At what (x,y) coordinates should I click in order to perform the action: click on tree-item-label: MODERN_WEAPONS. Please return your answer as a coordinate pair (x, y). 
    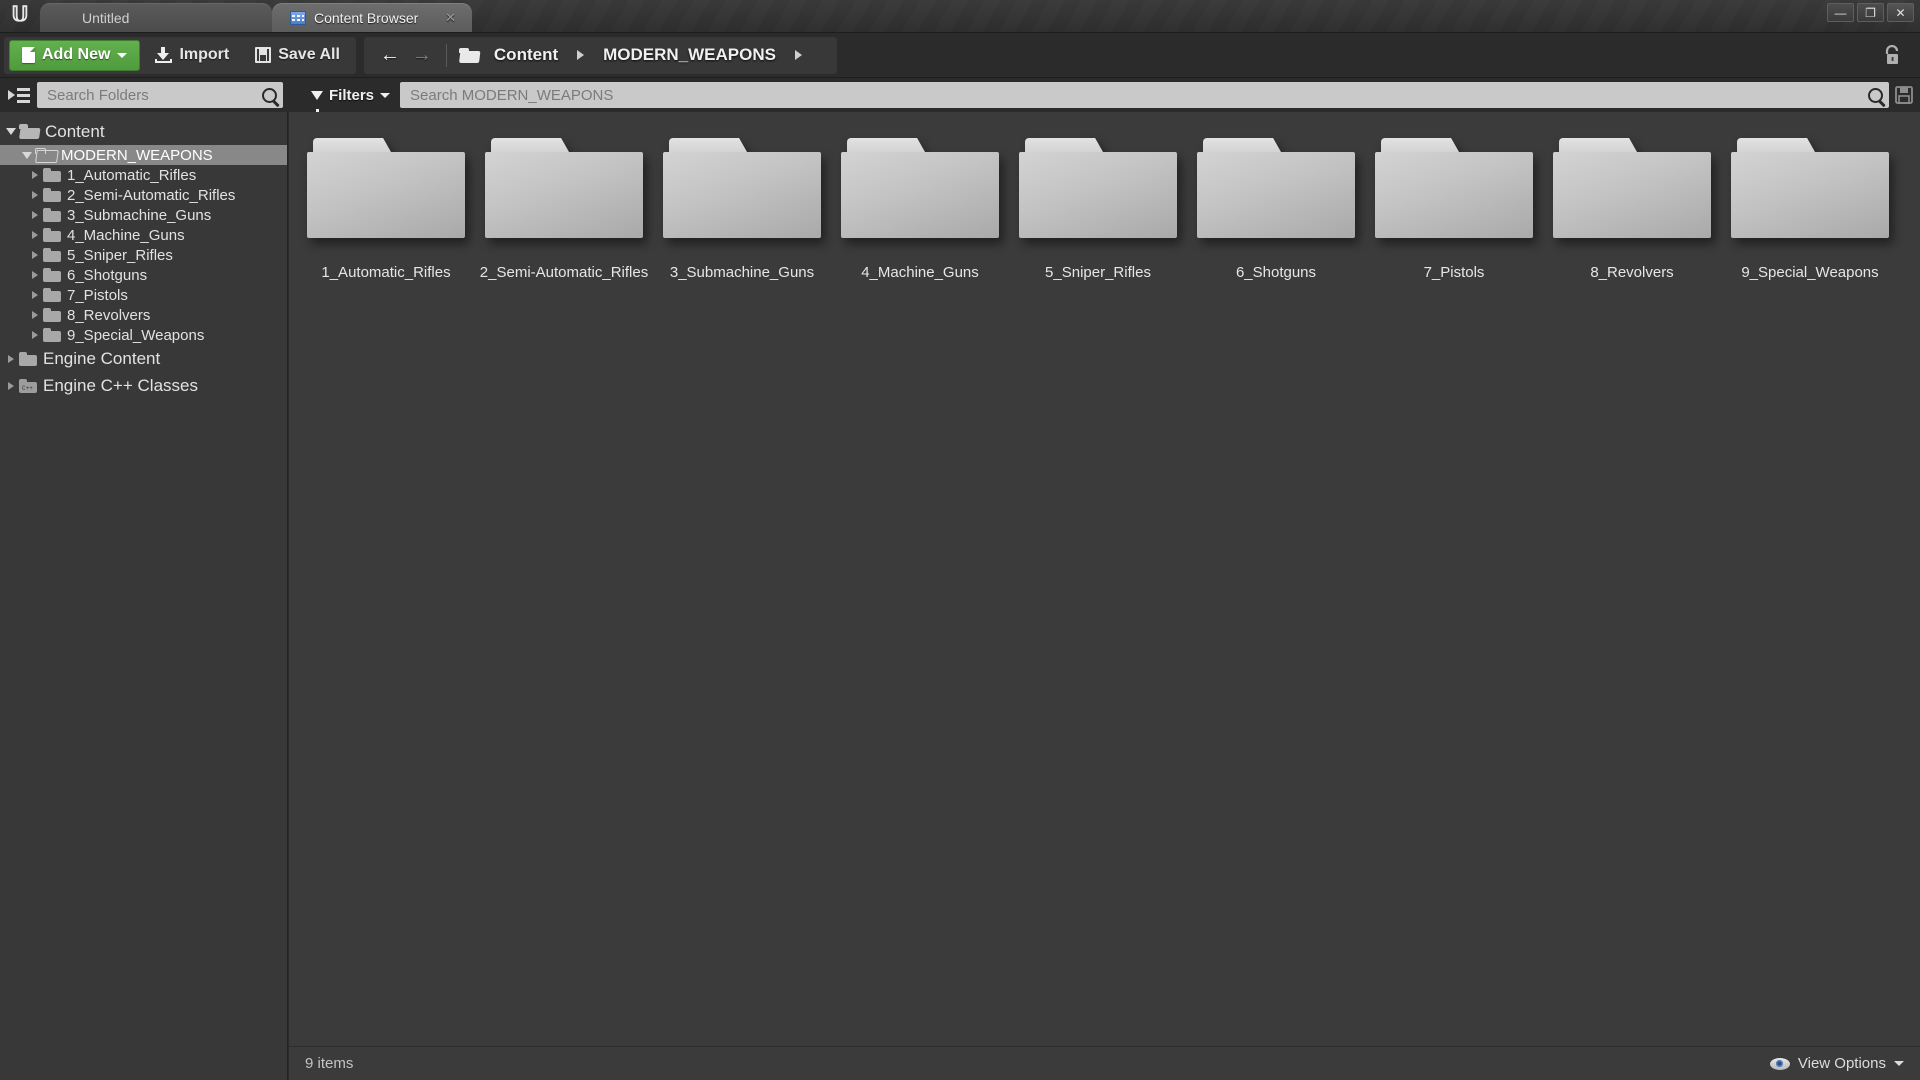
    Looking at the image, I should click on (137, 155).